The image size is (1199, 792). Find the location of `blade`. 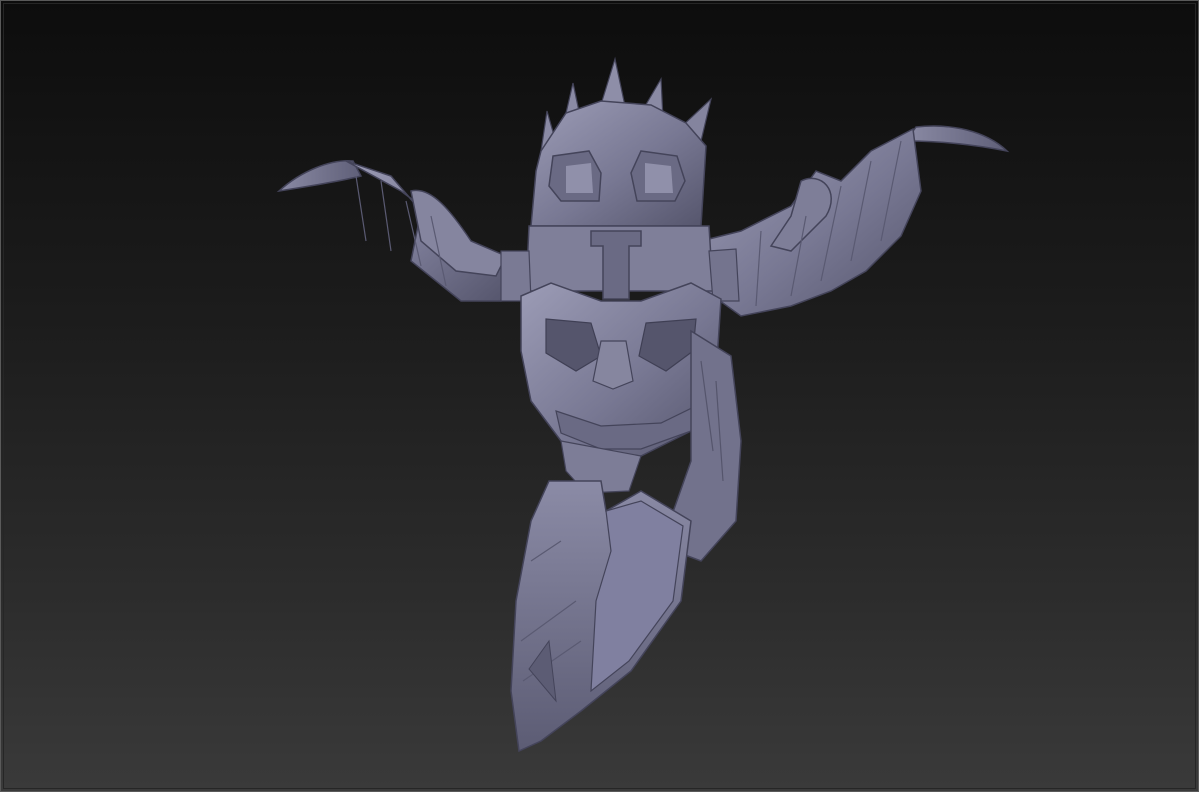

blade is located at coordinates (601, 616).